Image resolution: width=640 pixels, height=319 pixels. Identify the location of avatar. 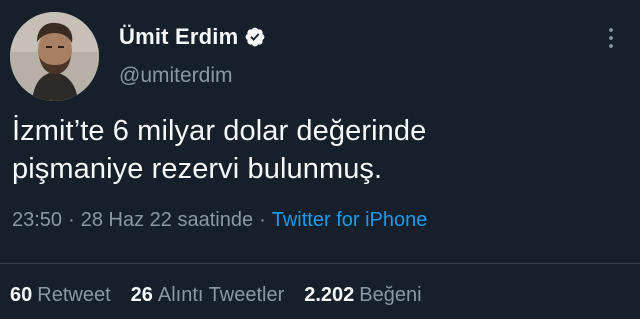
(54, 56).